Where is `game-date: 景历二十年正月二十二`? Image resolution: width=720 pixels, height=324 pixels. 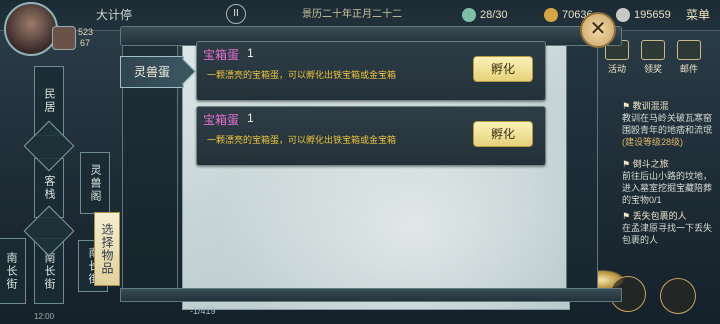 game-date: 景历二十年正月二十二 is located at coordinates (352, 14).